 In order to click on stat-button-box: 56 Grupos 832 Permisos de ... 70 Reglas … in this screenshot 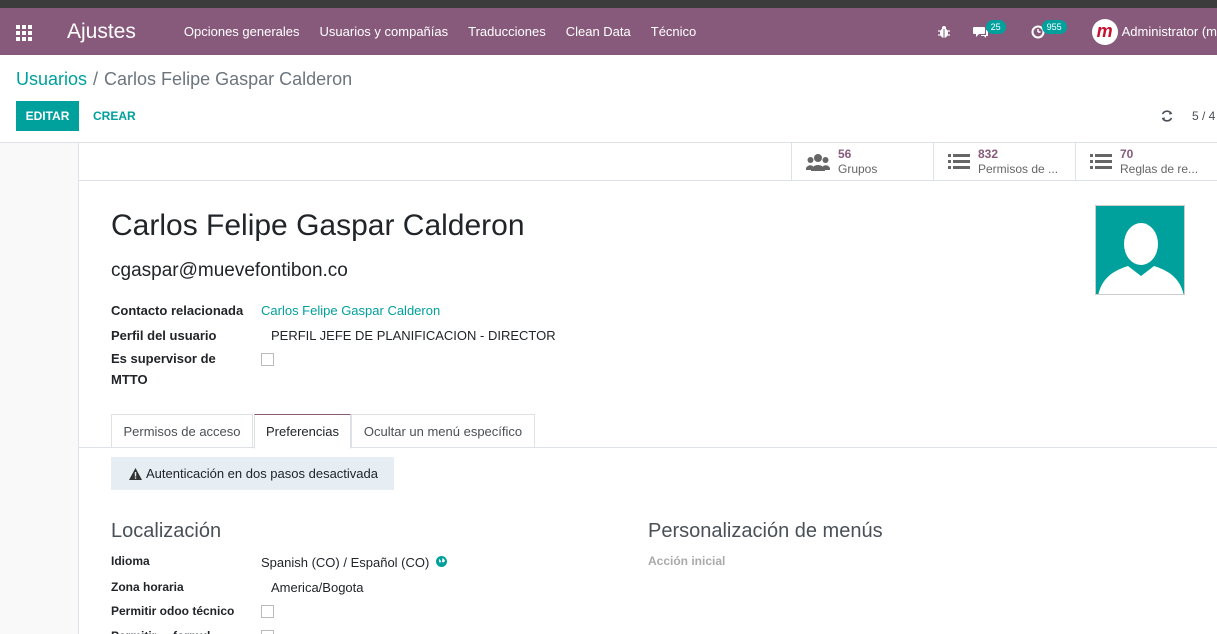, I will do `click(648, 162)`.